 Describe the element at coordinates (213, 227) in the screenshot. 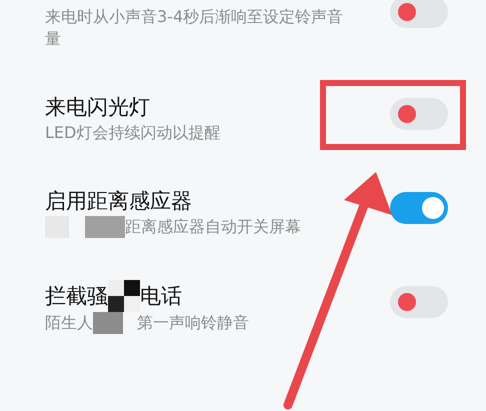

I see `setting-description: 距离感应器自动开关屏幕` at that location.